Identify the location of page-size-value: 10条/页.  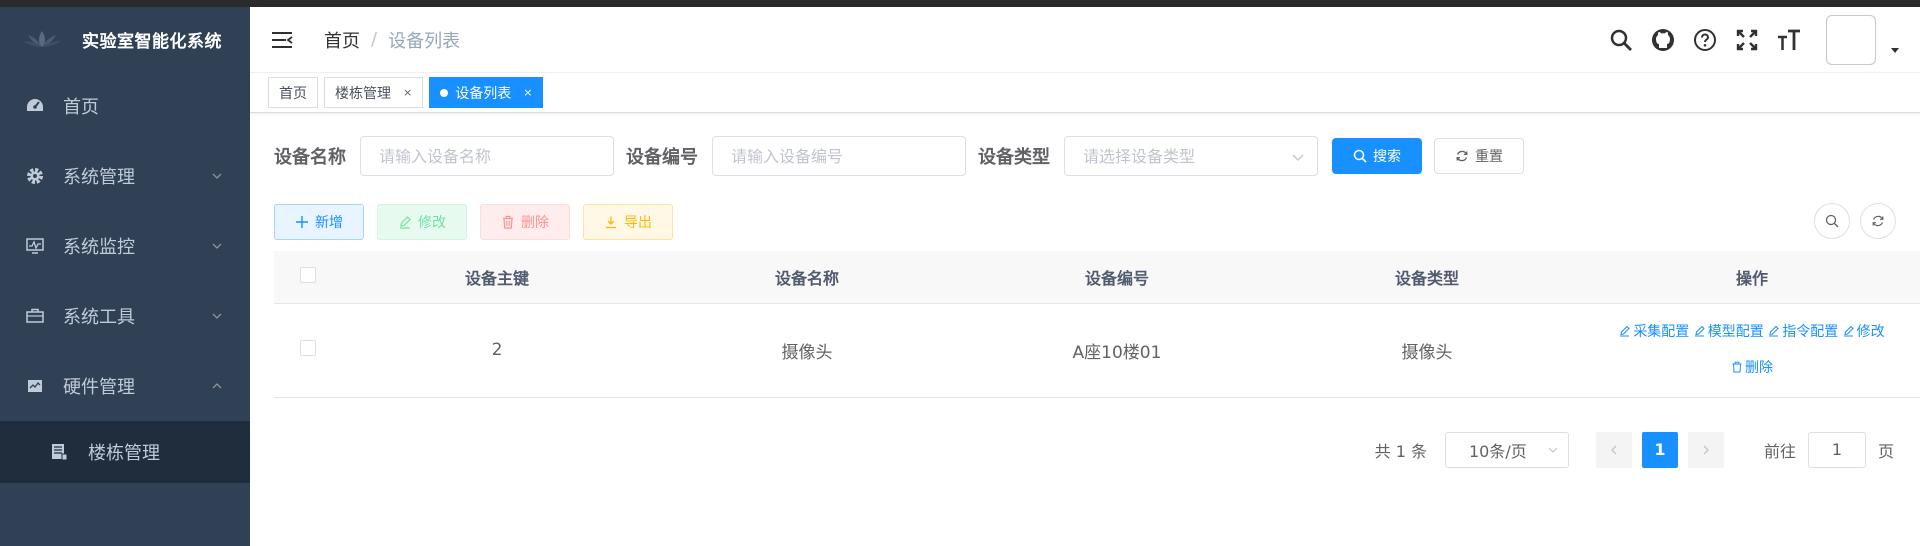
(1497, 451).